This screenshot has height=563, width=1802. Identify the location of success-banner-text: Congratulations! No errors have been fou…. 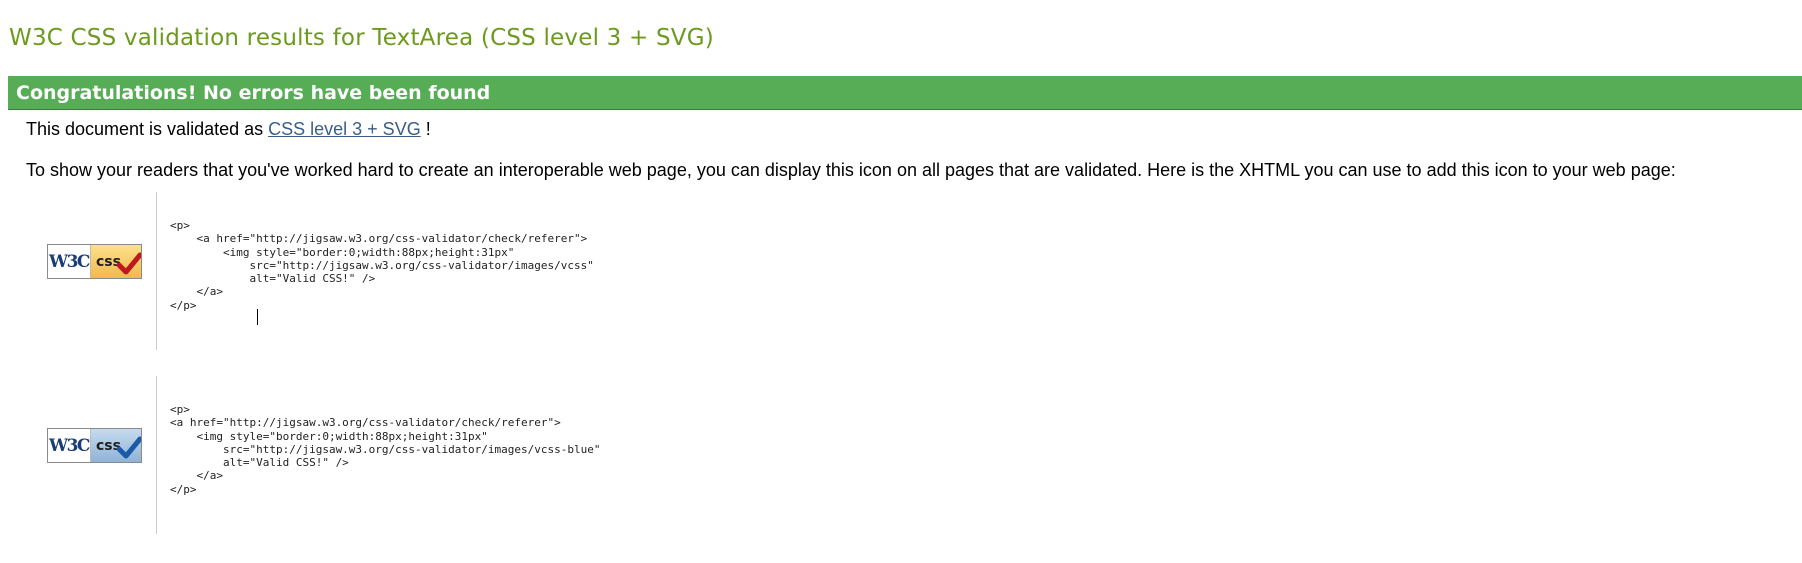
(253, 93).